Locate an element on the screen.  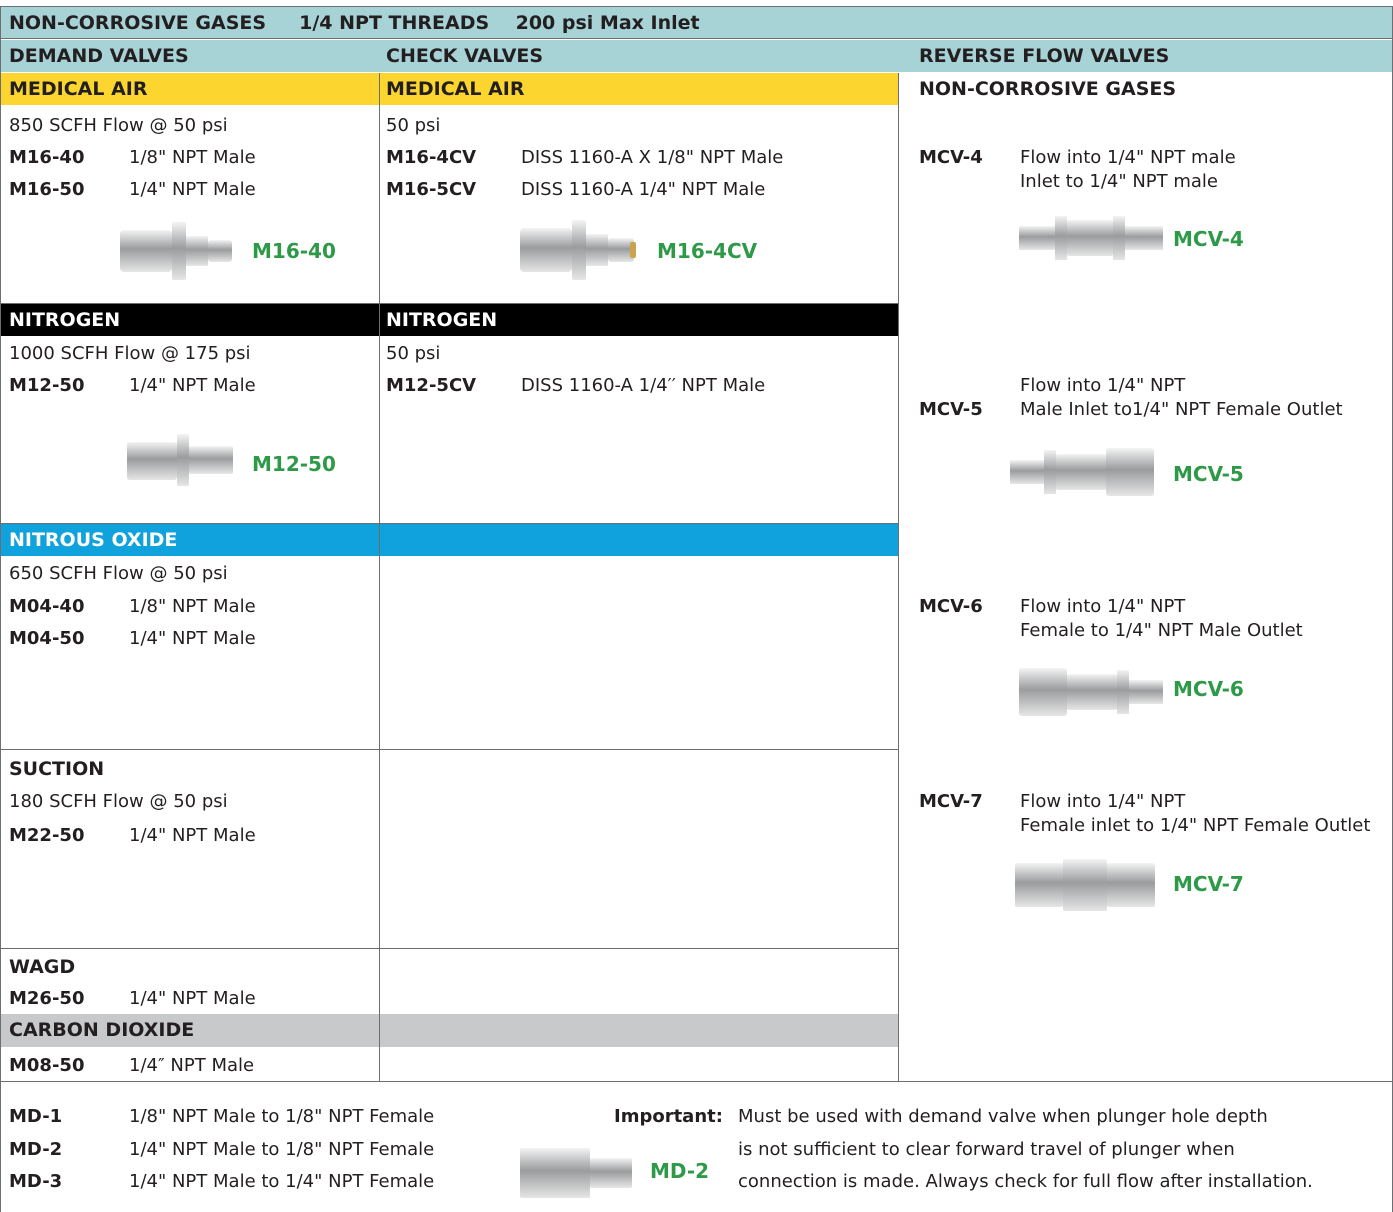
check-valve-photo is located at coordinates (578, 250).